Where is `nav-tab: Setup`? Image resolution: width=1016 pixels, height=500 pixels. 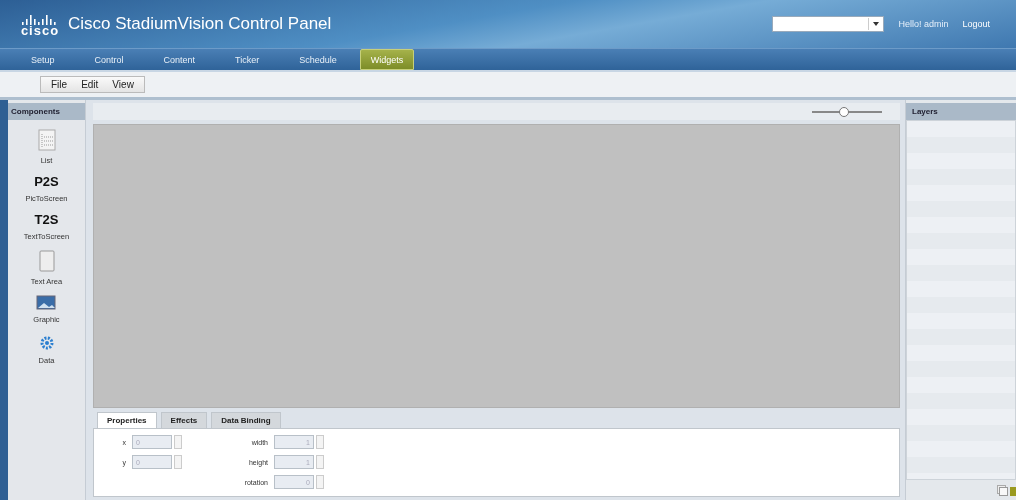 nav-tab: Setup is located at coordinates (43, 59).